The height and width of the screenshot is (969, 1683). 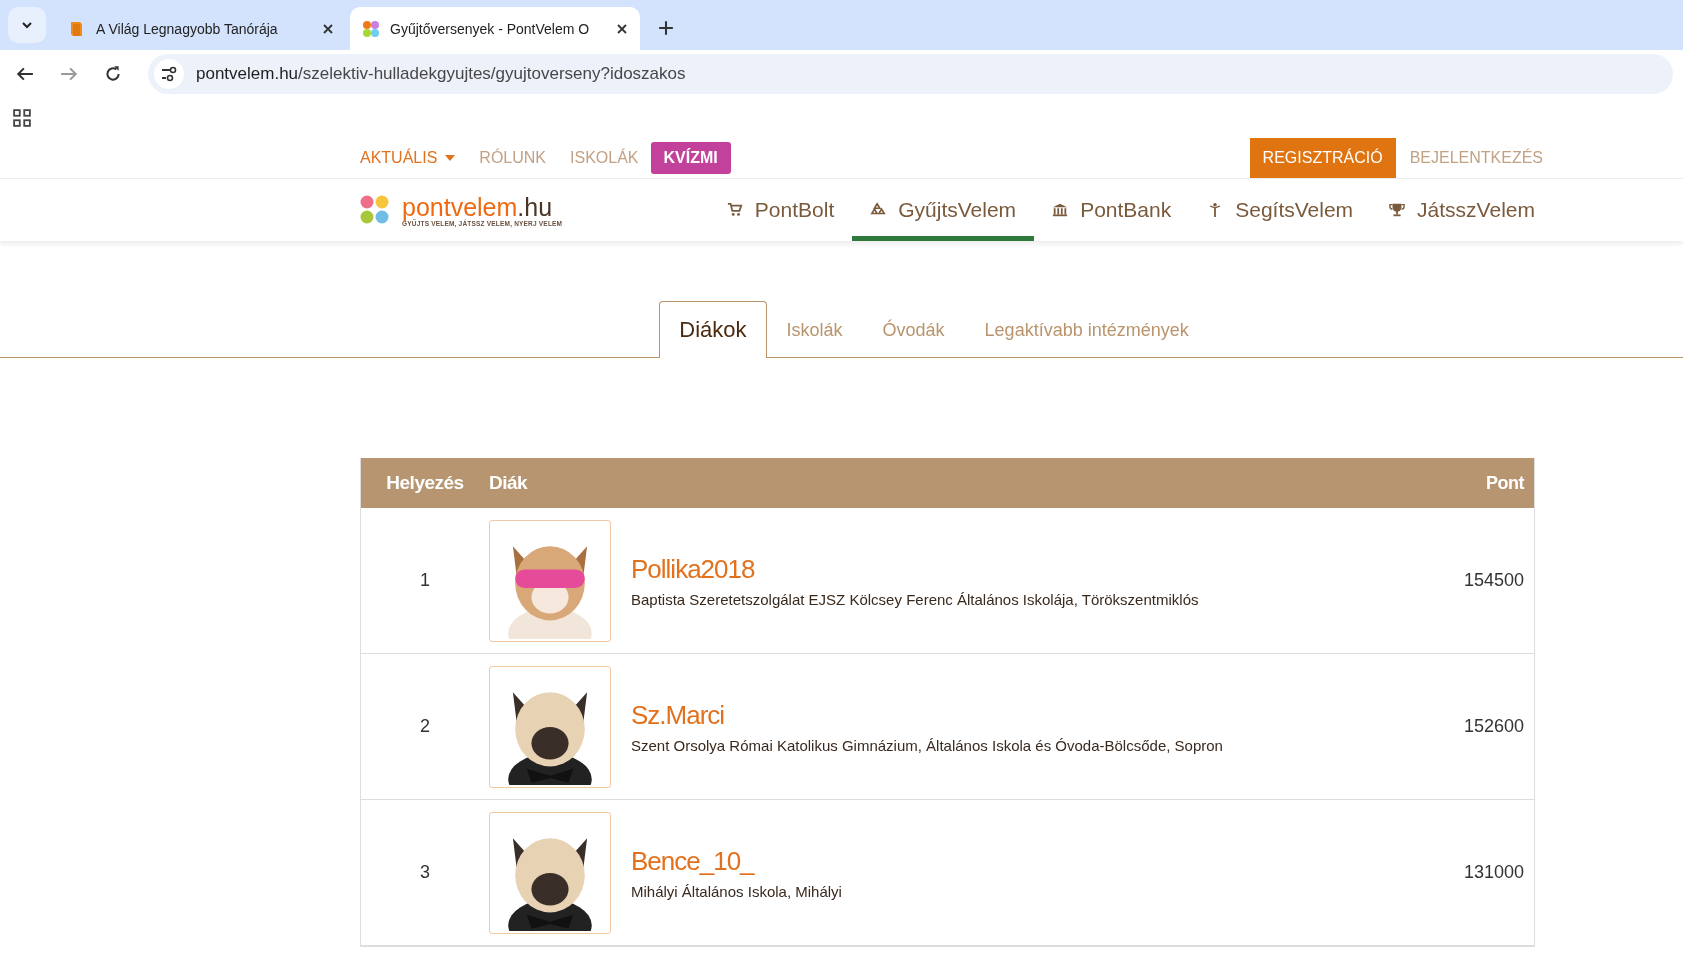 What do you see at coordinates (1060, 210) in the screenshot?
I see `bank-icon` at bounding box center [1060, 210].